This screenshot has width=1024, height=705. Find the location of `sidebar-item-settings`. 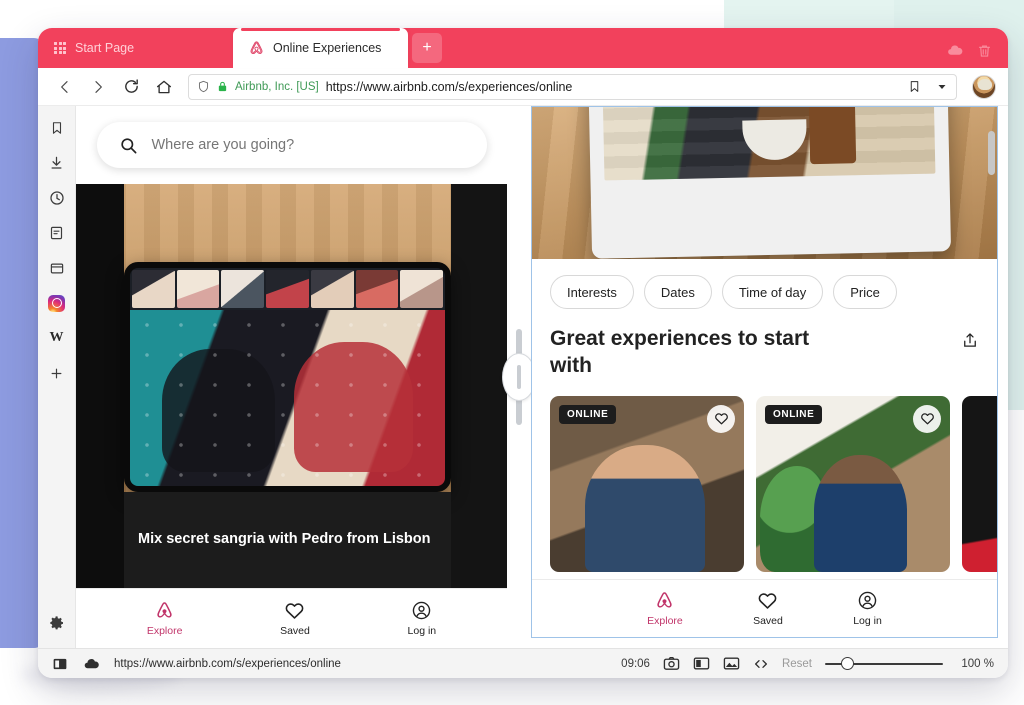

sidebar-item-settings is located at coordinates (57, 623).